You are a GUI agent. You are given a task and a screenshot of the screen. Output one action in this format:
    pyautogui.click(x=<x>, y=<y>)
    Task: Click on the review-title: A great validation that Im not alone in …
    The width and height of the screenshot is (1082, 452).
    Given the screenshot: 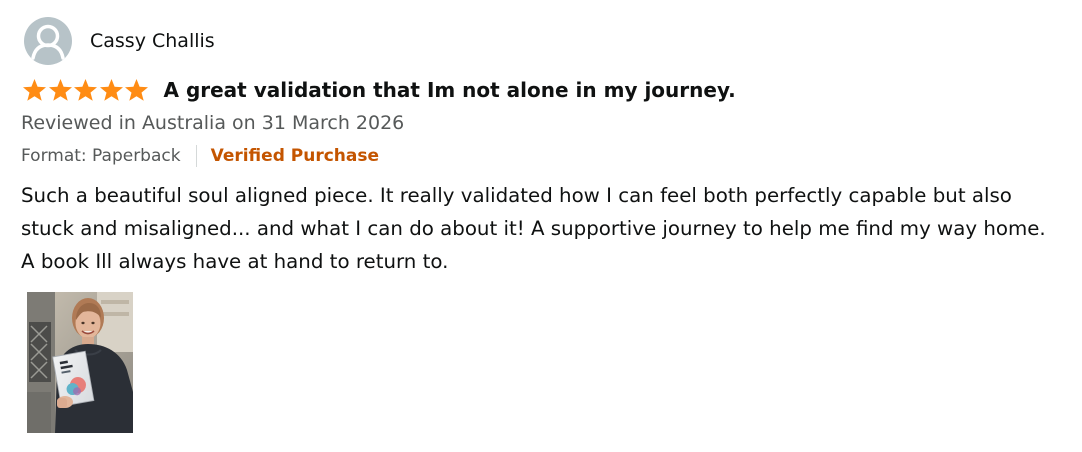 What is the action you would take?
    pyautogui.click(x=450, y=90)
    